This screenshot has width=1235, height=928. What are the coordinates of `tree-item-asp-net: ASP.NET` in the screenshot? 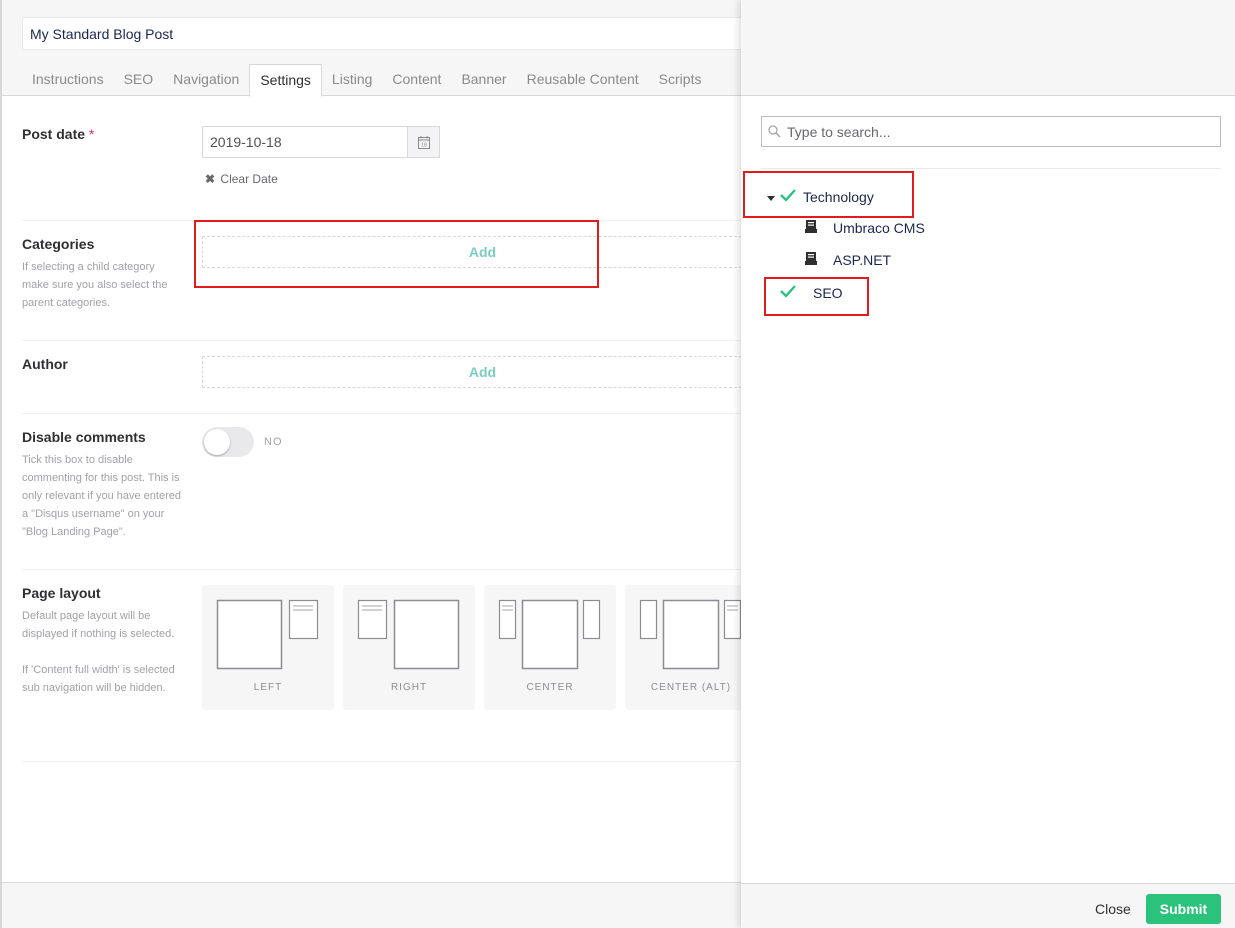 It's located at (848, 260).